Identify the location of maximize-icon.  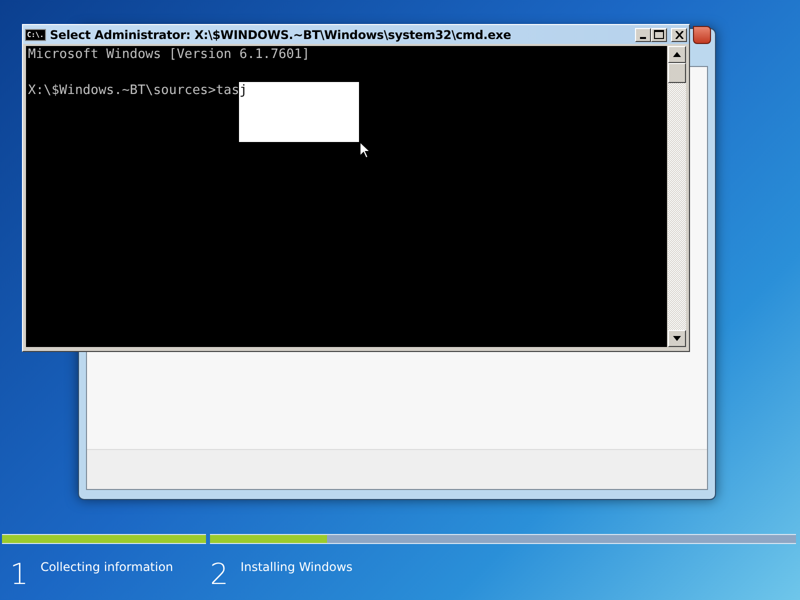
(659, 34).